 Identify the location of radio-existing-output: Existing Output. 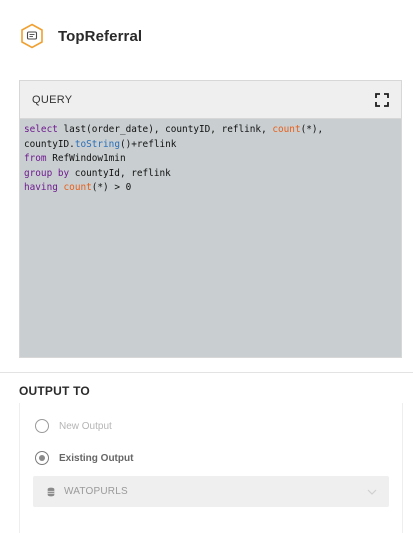
(84, 458).